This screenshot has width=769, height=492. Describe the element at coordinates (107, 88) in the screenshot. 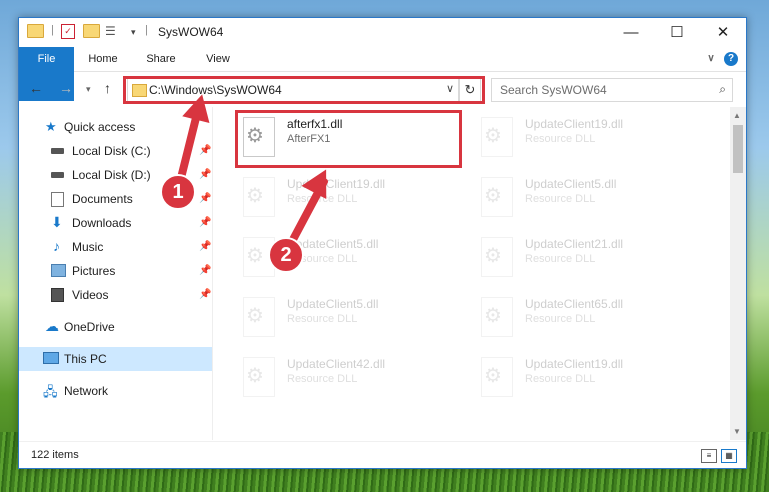

I see `up-button: ↑` at that location.